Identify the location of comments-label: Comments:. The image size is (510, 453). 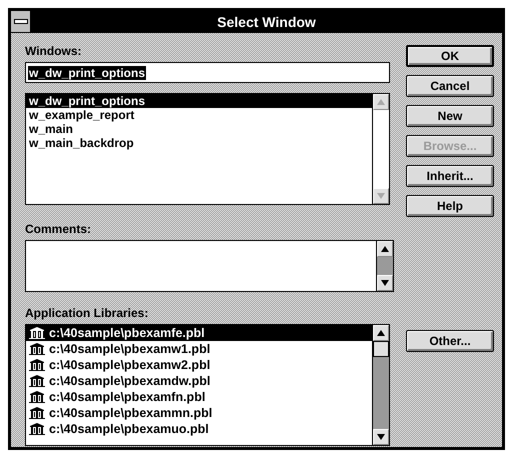
(58, 229).